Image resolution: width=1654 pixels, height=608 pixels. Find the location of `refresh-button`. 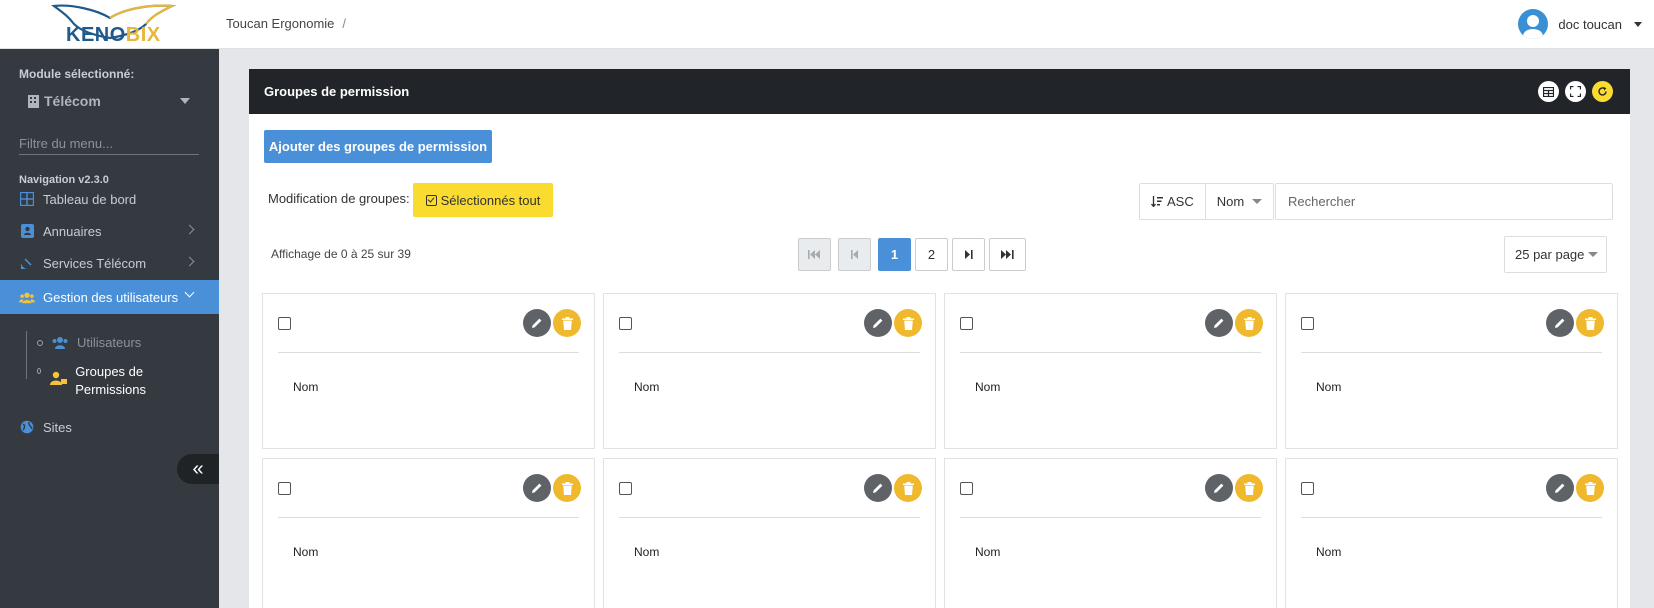

refresh-button is located at coordinates (1602, 91).